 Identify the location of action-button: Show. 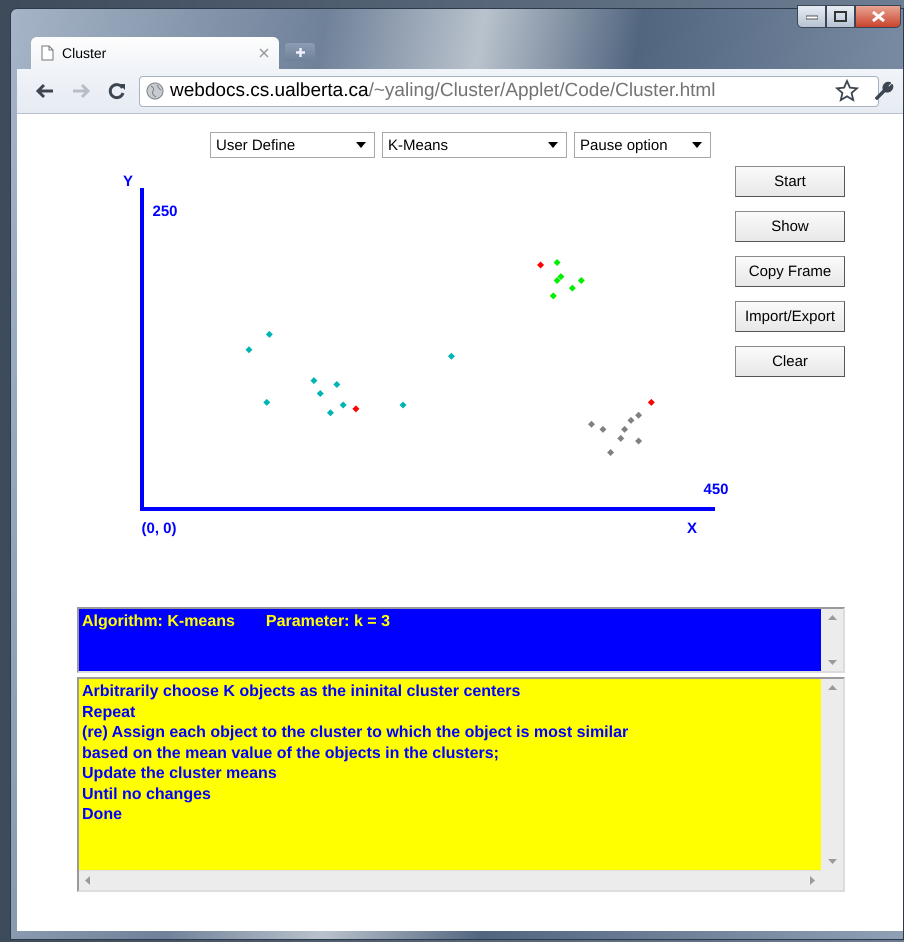
(790, 226).